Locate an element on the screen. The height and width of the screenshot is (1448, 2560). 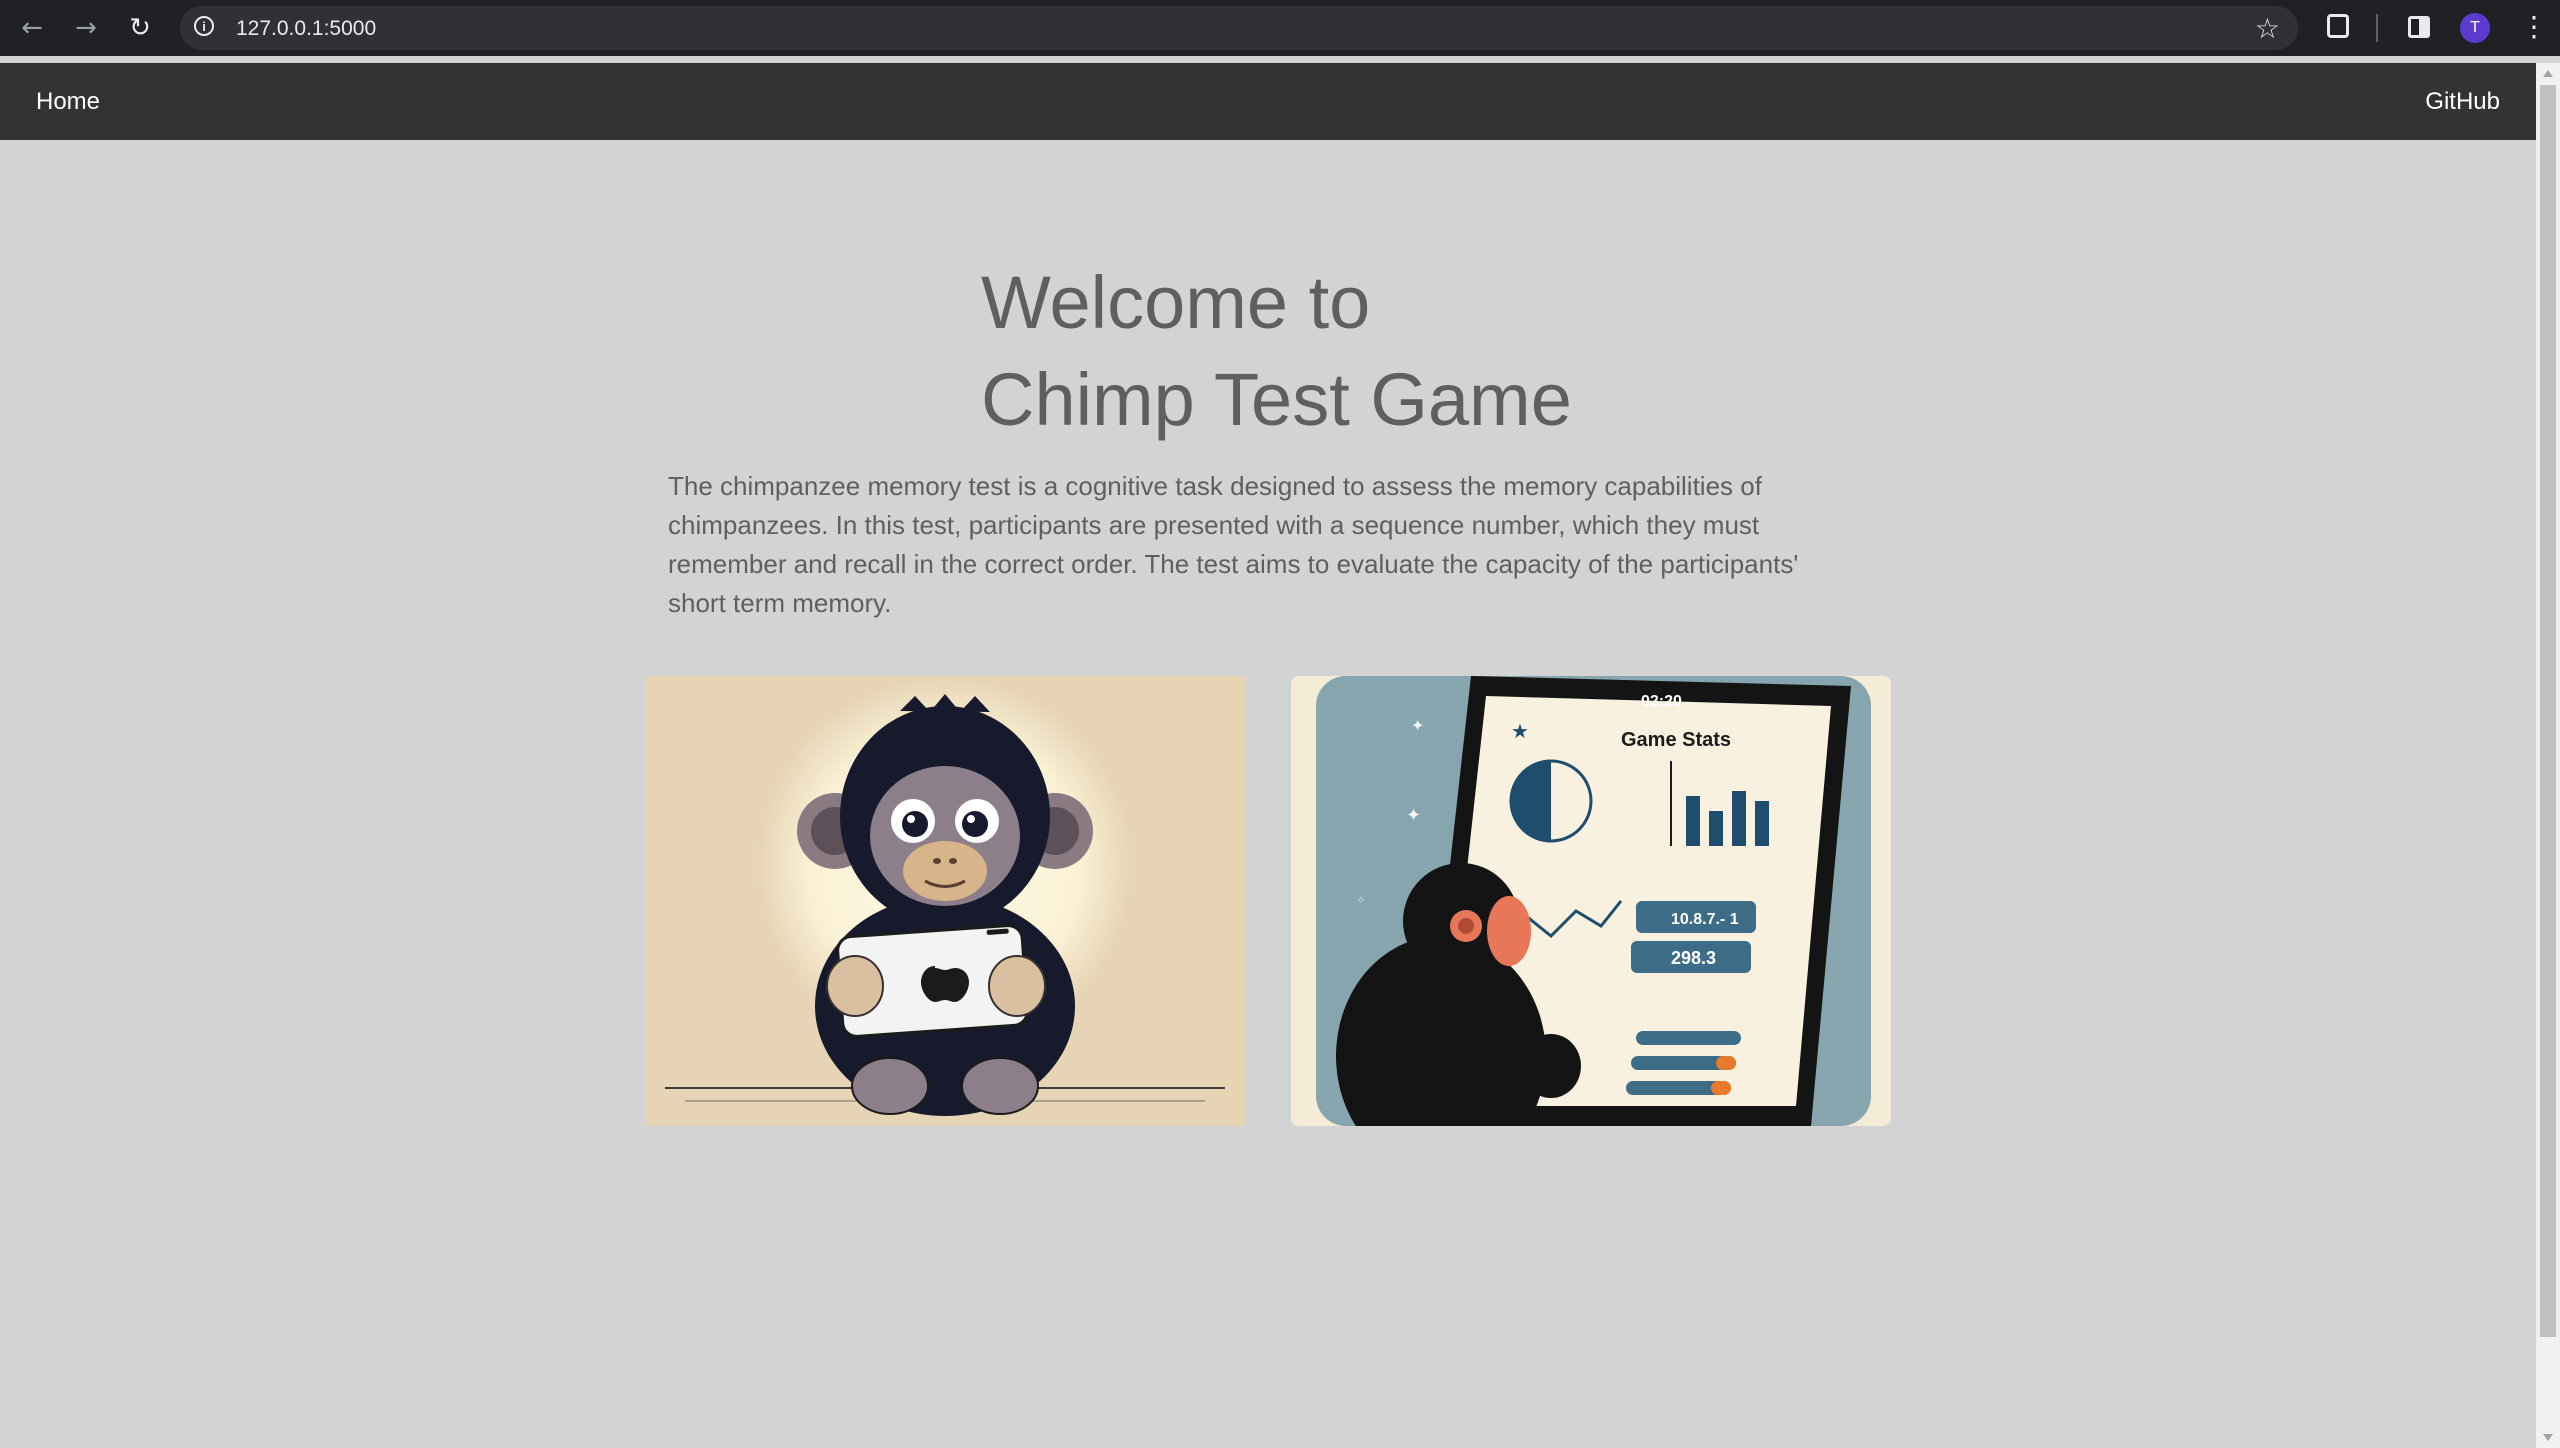
url-text: 127.0.0.1:5000 is located at coordinates (306, 29).